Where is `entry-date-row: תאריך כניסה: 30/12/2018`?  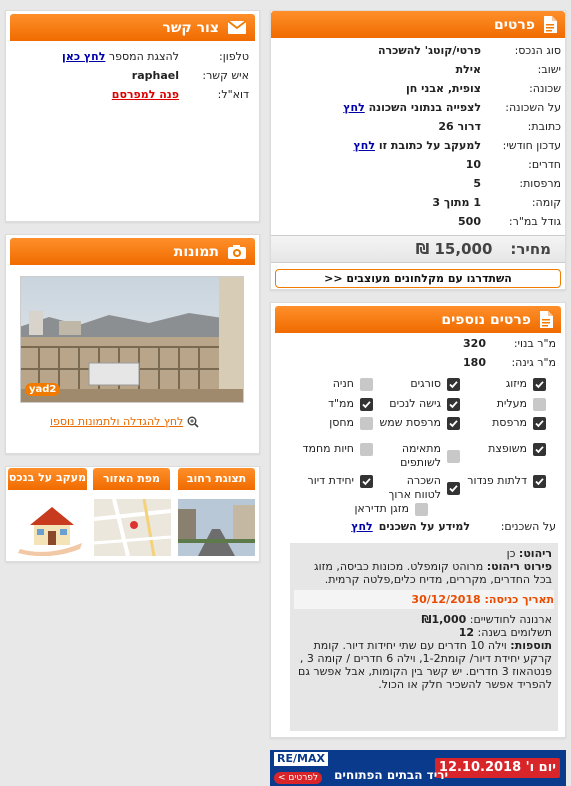
entry-date-row: תאריך כניסה: 30/12/2018 is located at coordinates (424, 599).